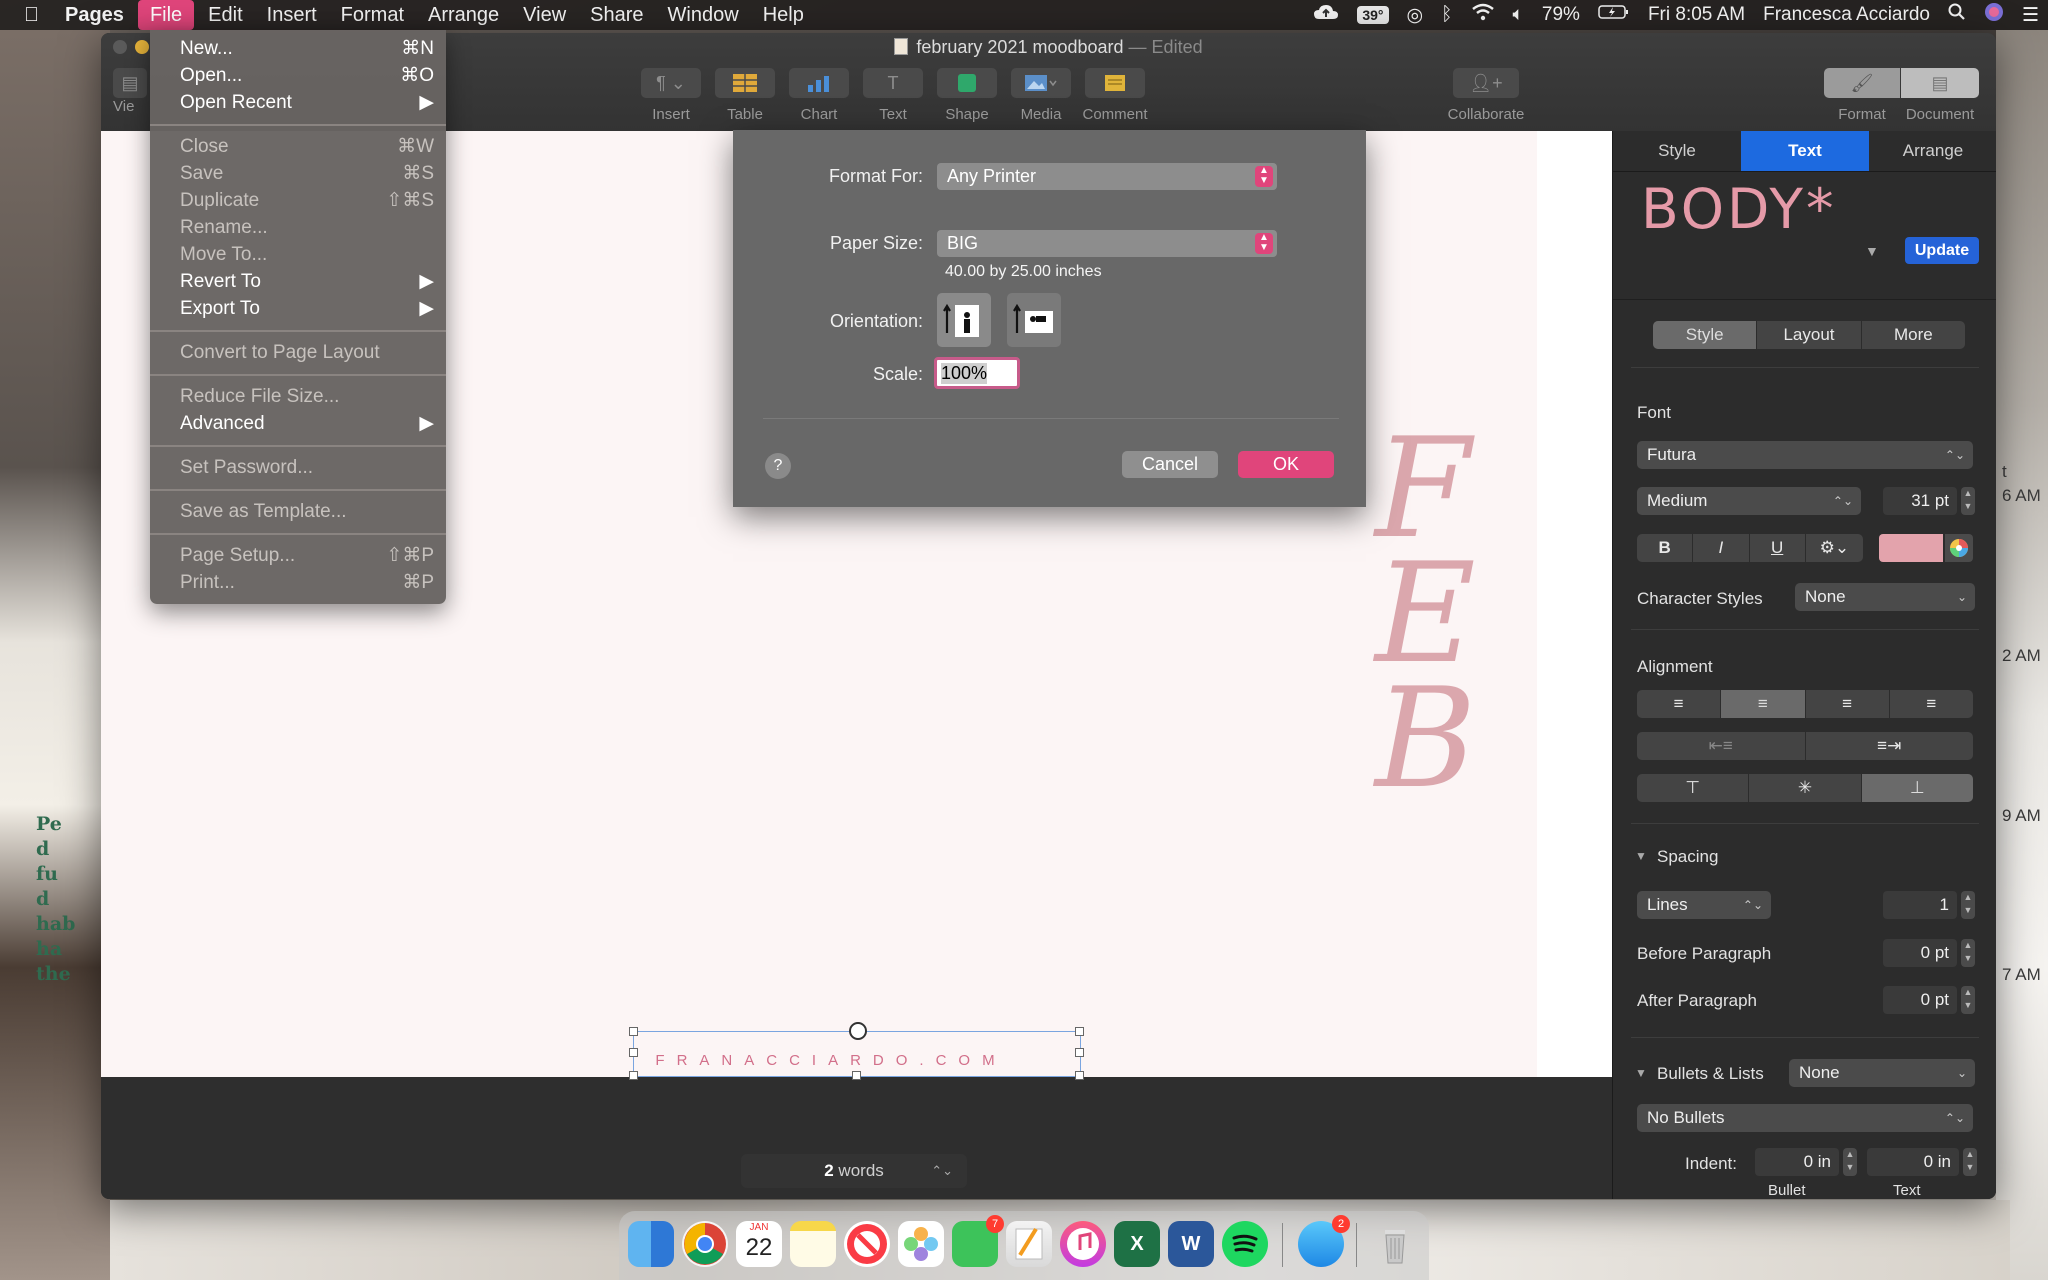 This screenshot has height=1280, width=2048. Describe the element at coordinates (298, 582) in the screenshot. I see `menu-item-print: Print... ⌘P` at that location.